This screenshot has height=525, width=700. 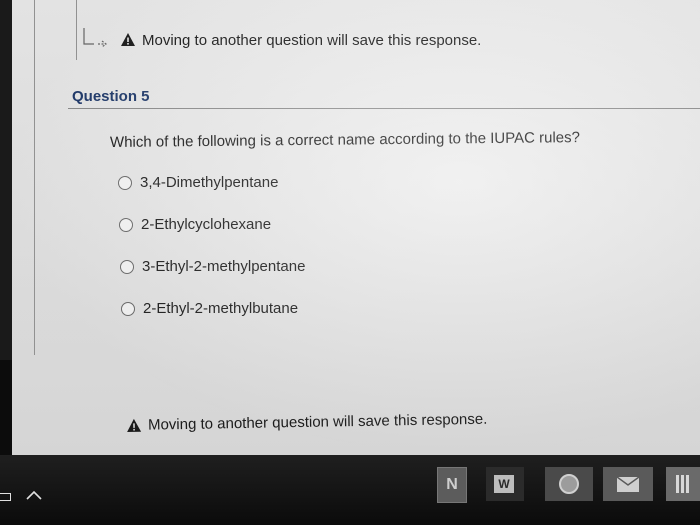 I want to click on mail-app-icon, so click(x=628, y=484).